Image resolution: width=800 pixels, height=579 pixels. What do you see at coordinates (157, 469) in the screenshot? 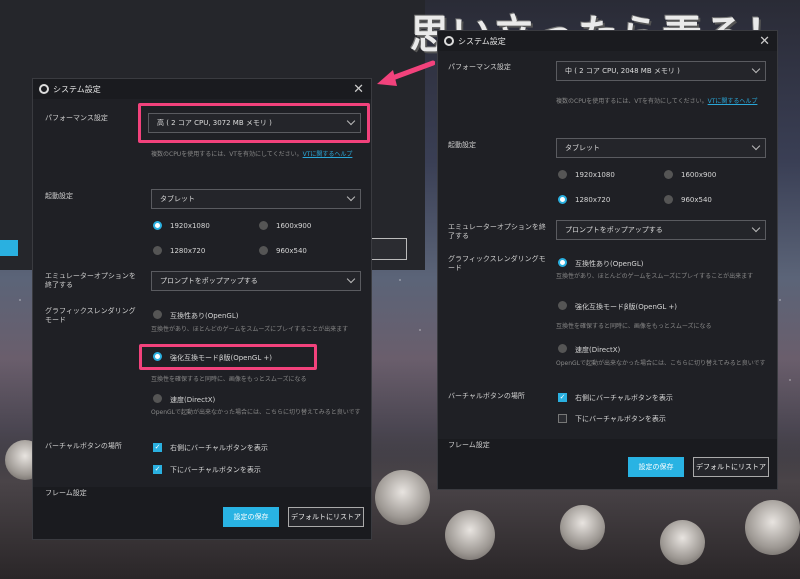
I see `vbtn-bottom-checkbox: ✓` at bounding box center [157, 469].